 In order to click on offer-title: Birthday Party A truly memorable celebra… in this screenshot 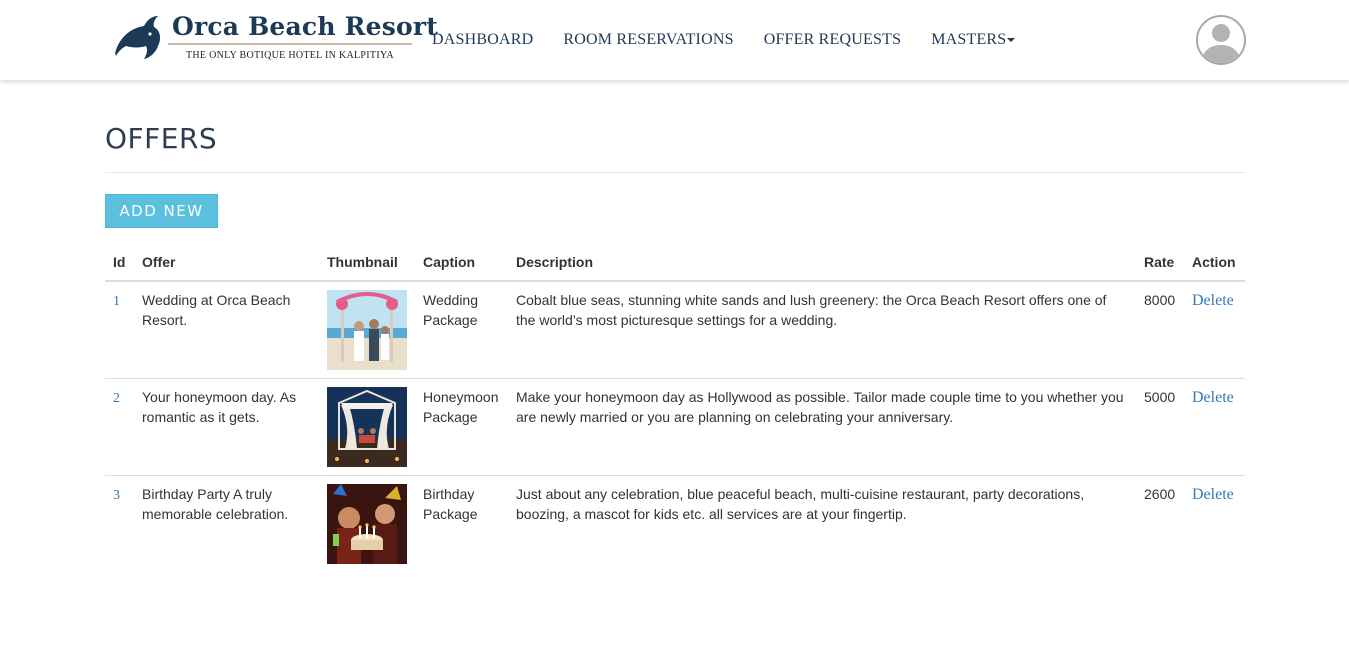, I will do `click(226, 523)`.